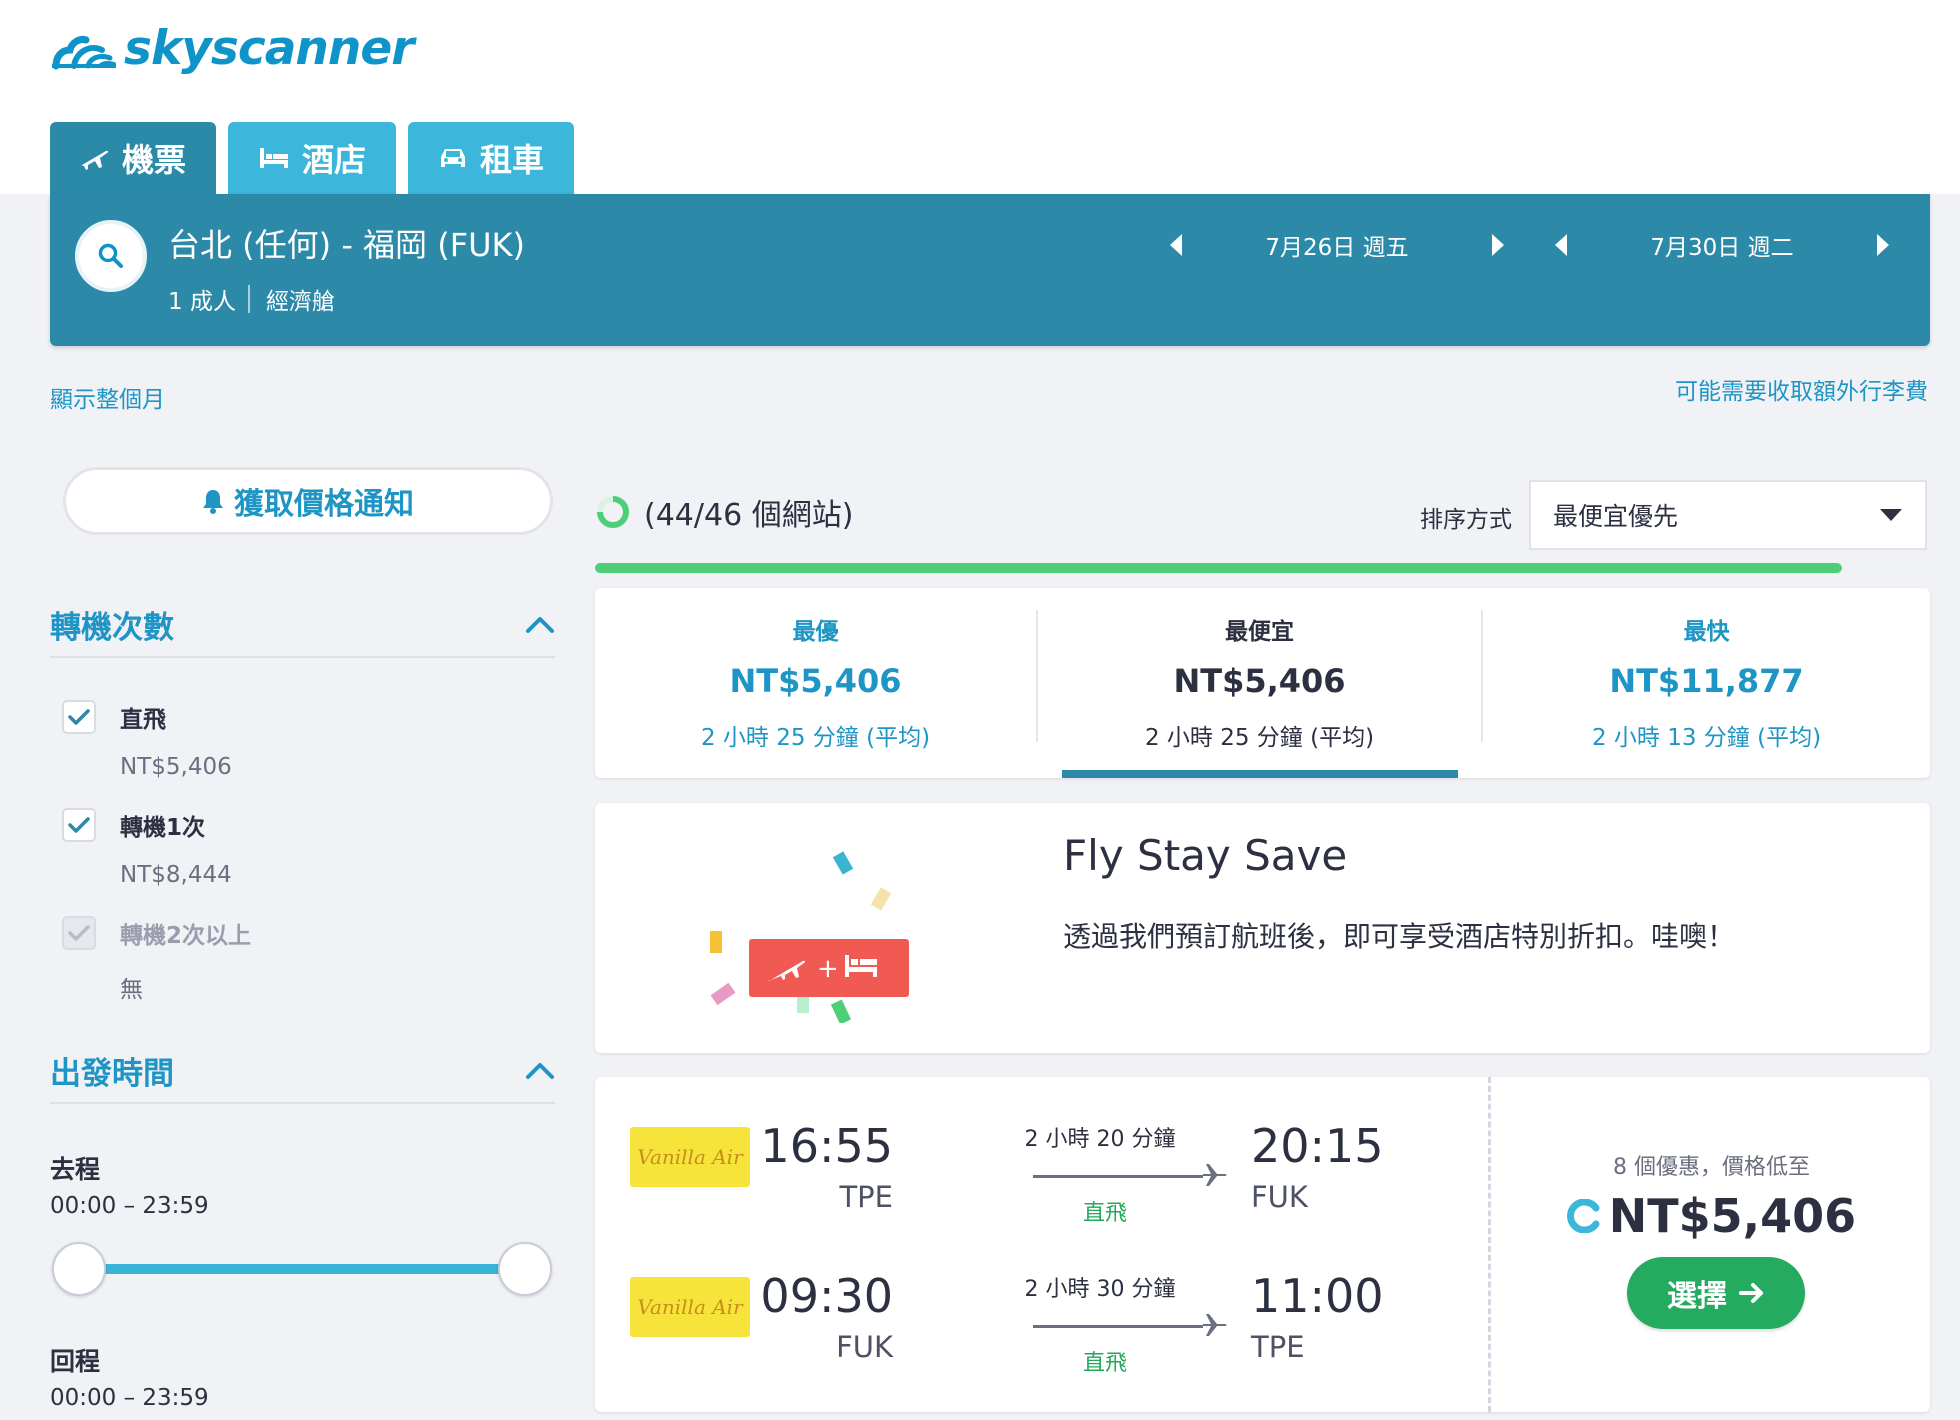  I want to click on stops-filter-header: 轉機次數, so click(302, 625).